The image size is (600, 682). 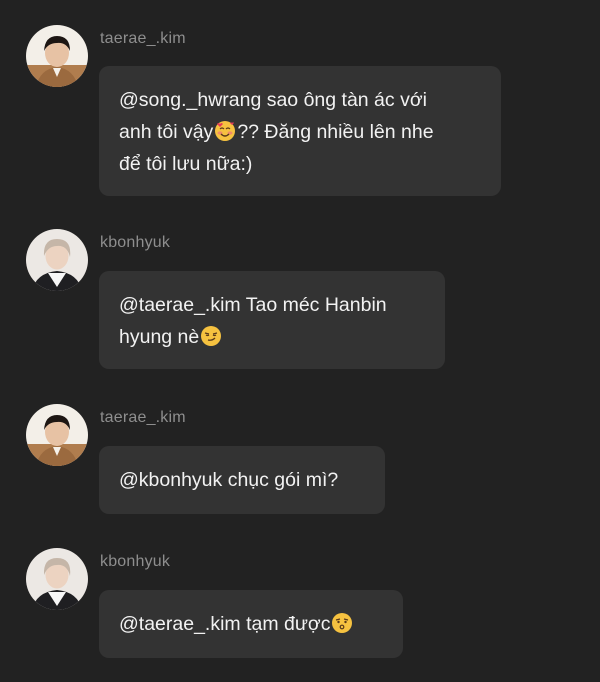 I want to click on comment-text-line: để tôi lưu nữa:), so click(x=186, y=164).